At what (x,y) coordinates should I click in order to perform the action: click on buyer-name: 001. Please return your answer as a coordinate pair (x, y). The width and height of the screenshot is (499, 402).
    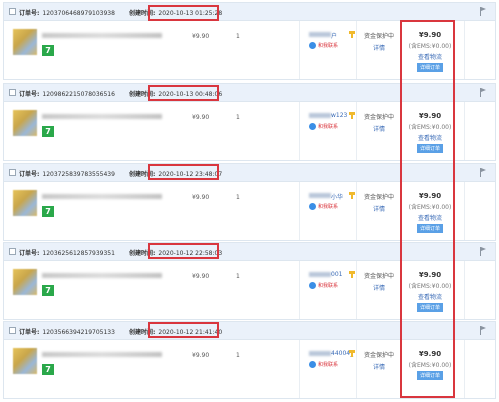
    Looking at the image, I should click on (336, 274).